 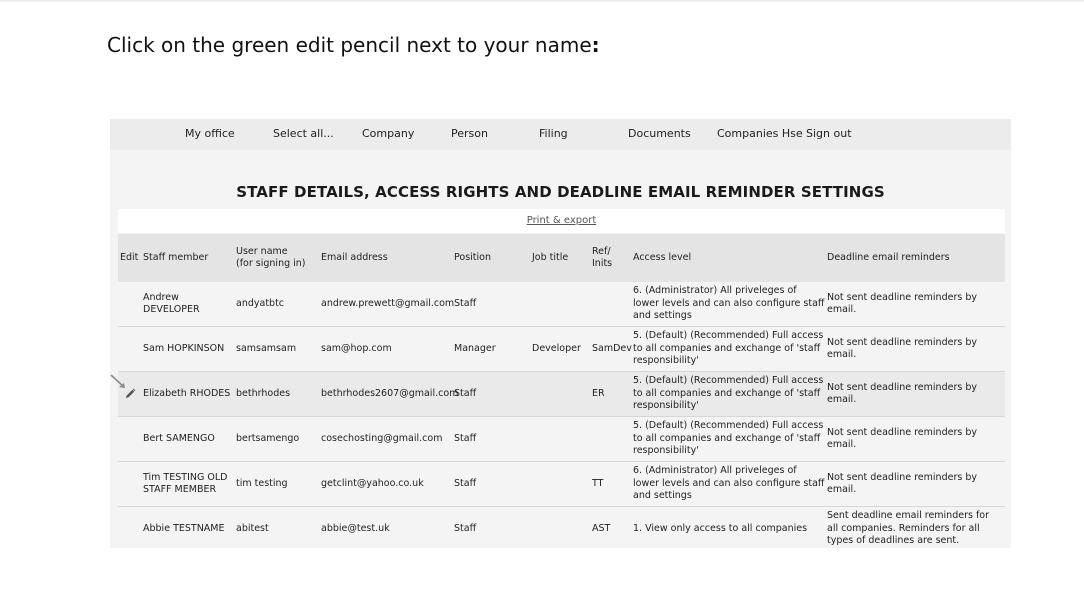 What do you see at coordinates (662, 257) in the screenshot?
I see `header-access-level: Access level` at bounding box center [662, 257].